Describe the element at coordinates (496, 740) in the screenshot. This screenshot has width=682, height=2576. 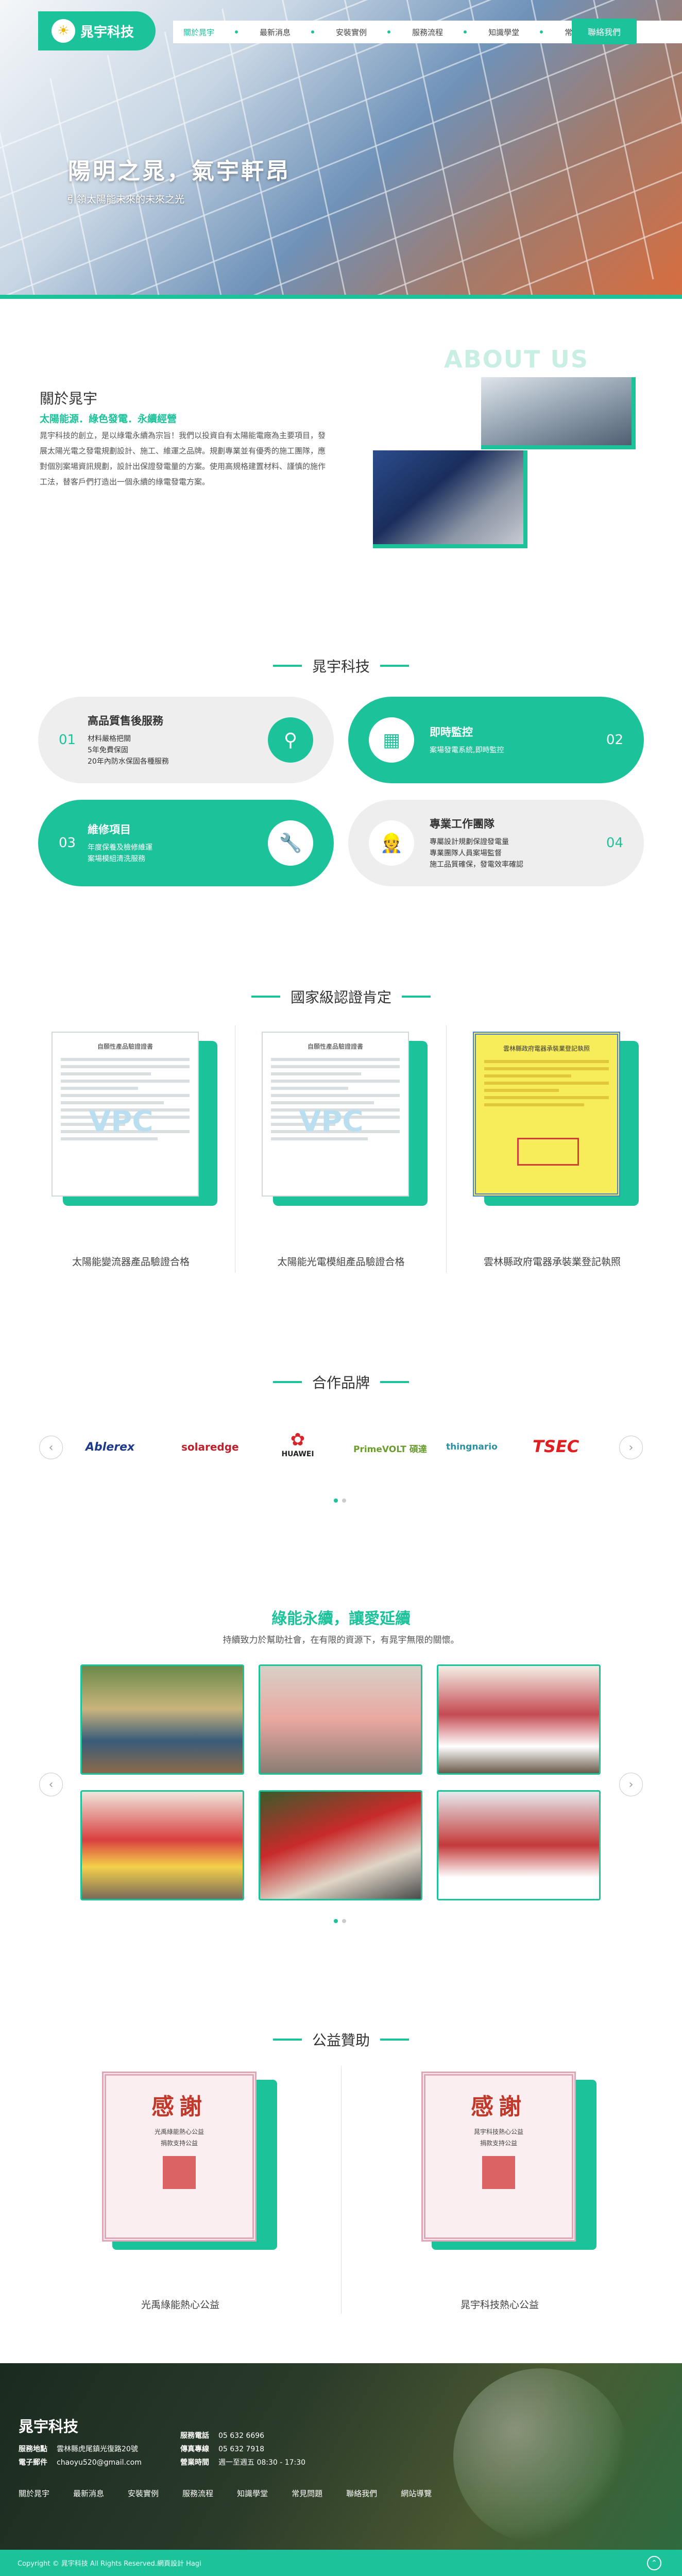
I see `service-card-monitoring: ▦ 即時監控 案場發電系統,即時監控 02` at that location.